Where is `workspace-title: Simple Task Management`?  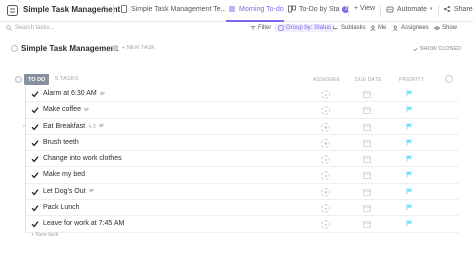
workspace-title: Simple Task Management is located at coordinates (71, 9).